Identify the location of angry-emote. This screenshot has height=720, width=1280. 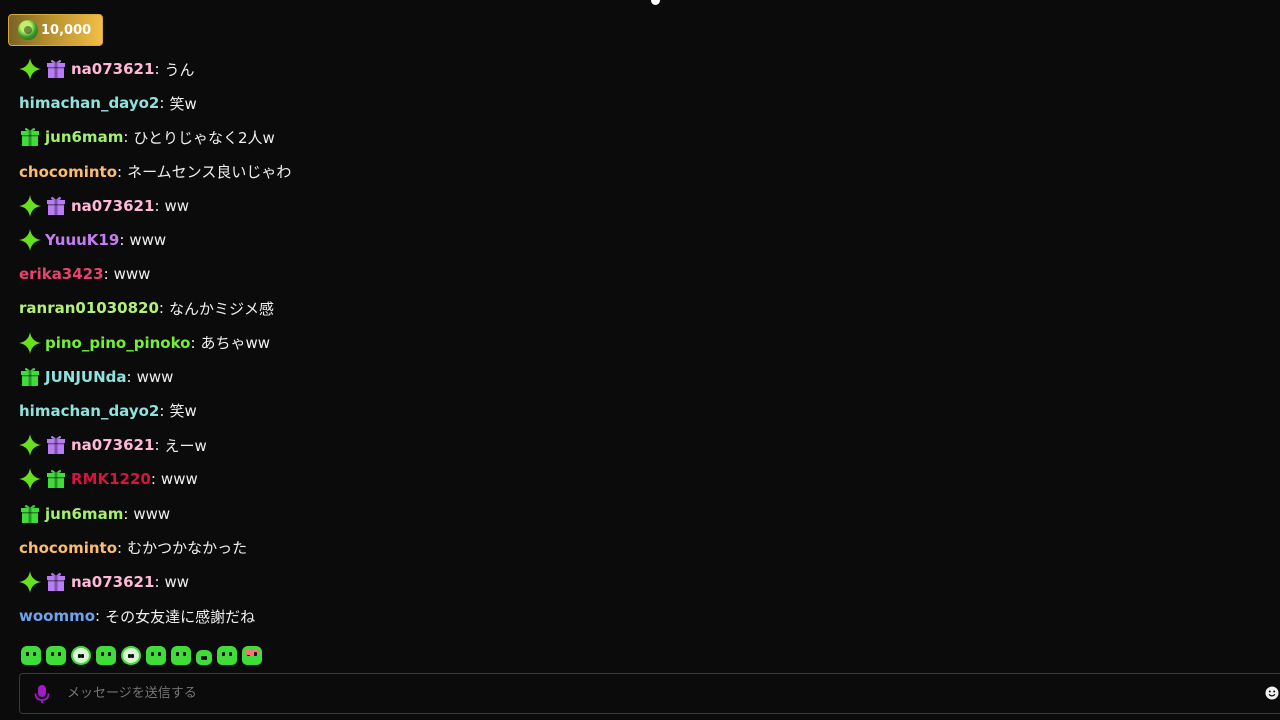
(56, 655).